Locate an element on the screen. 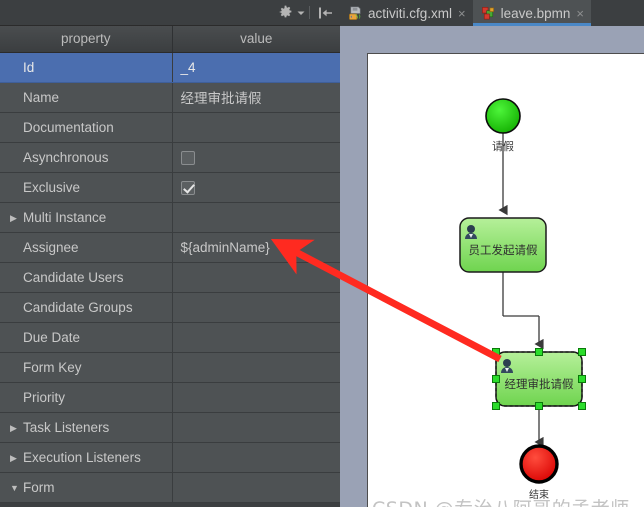 The image size is (644, 507). property-name-label: Name is located at coordinates (41, 97).